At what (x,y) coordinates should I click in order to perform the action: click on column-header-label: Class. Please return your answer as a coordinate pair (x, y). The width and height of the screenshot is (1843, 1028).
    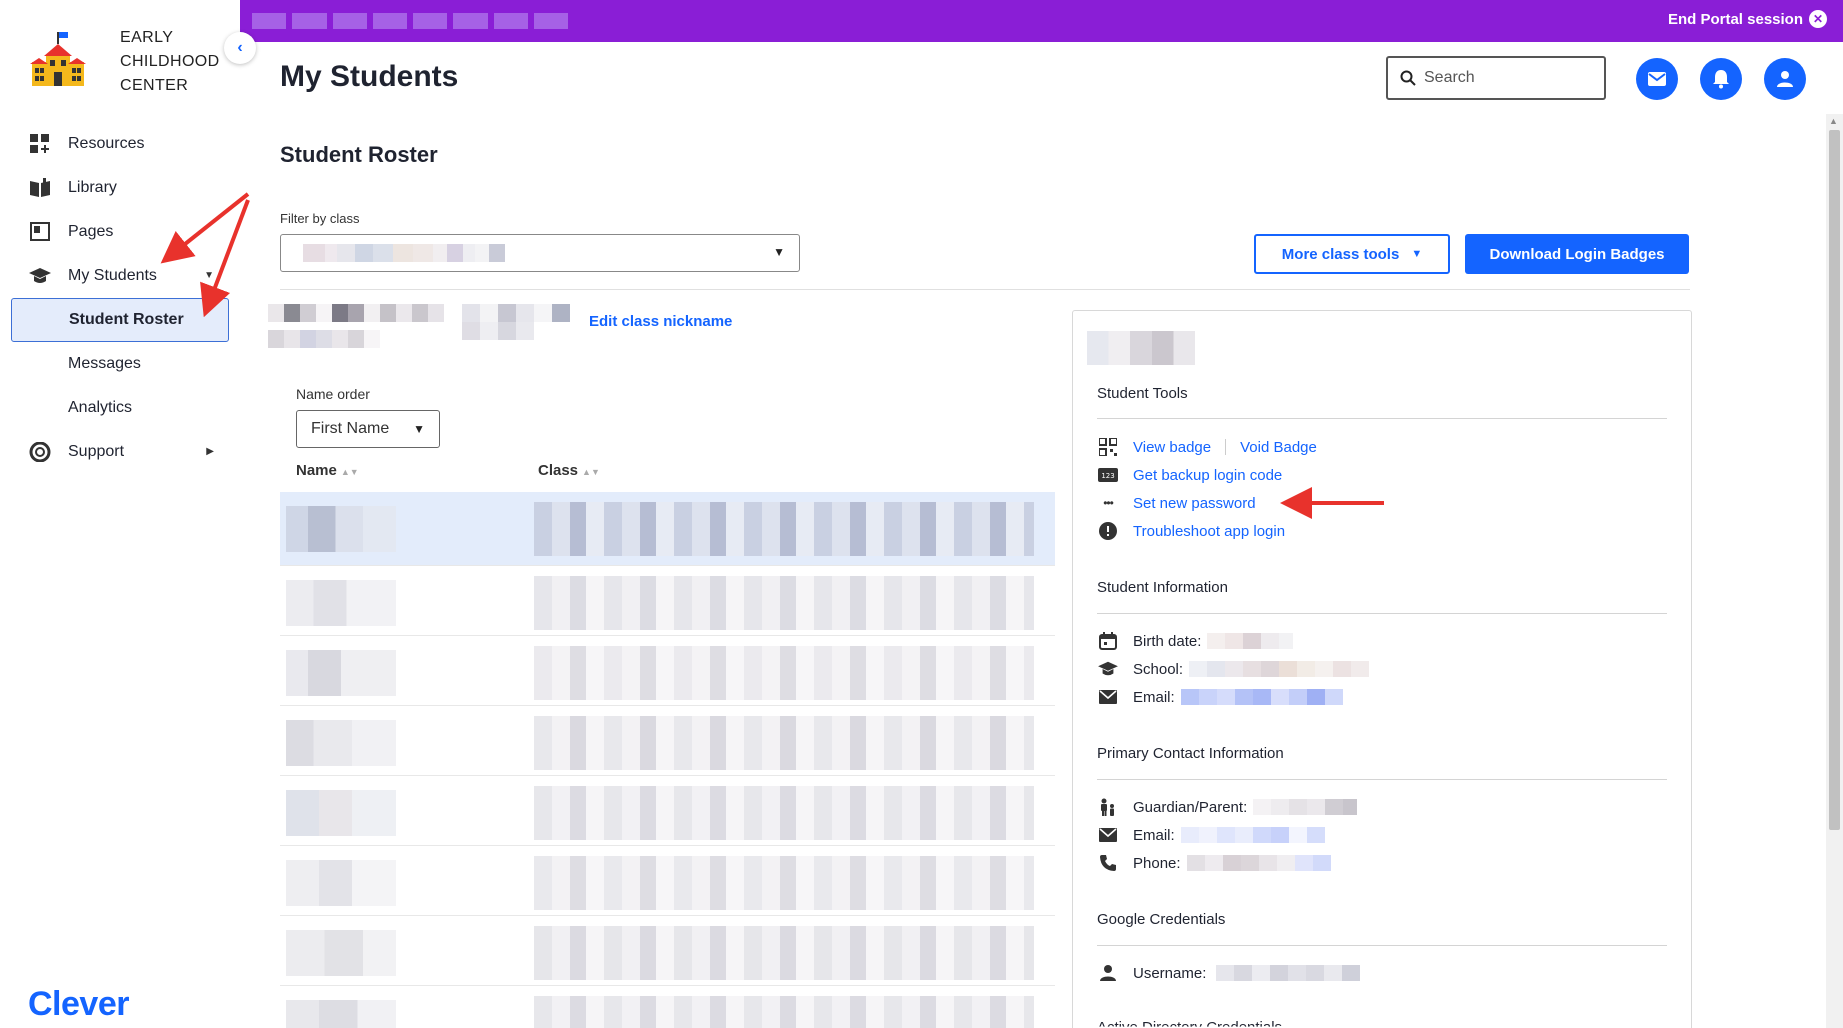
    Looking at the image, I should click on (558, 470).